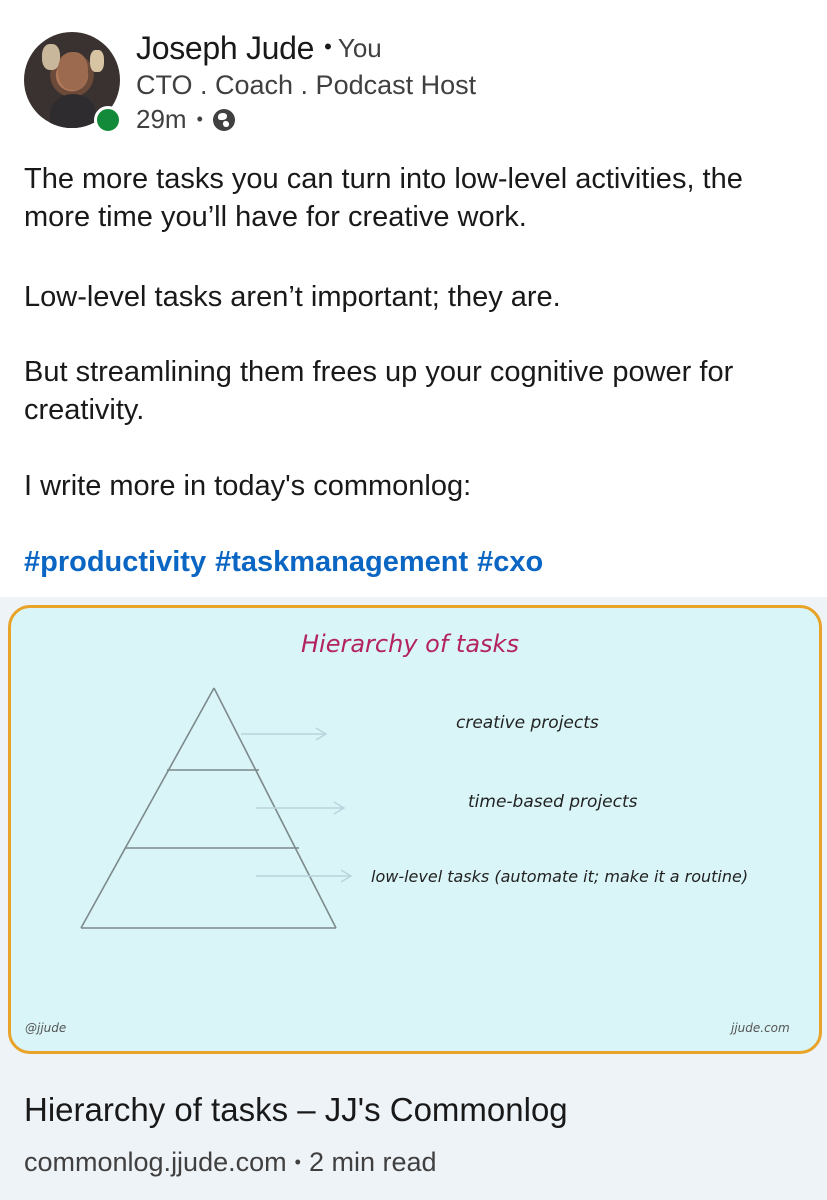 This screenshot has width=827, height=1200. What do you see at coordinates (410, 644) in the screenshot?
I see `diagram-title: Hierarchy of tasks` at bounding box center [410, 644].